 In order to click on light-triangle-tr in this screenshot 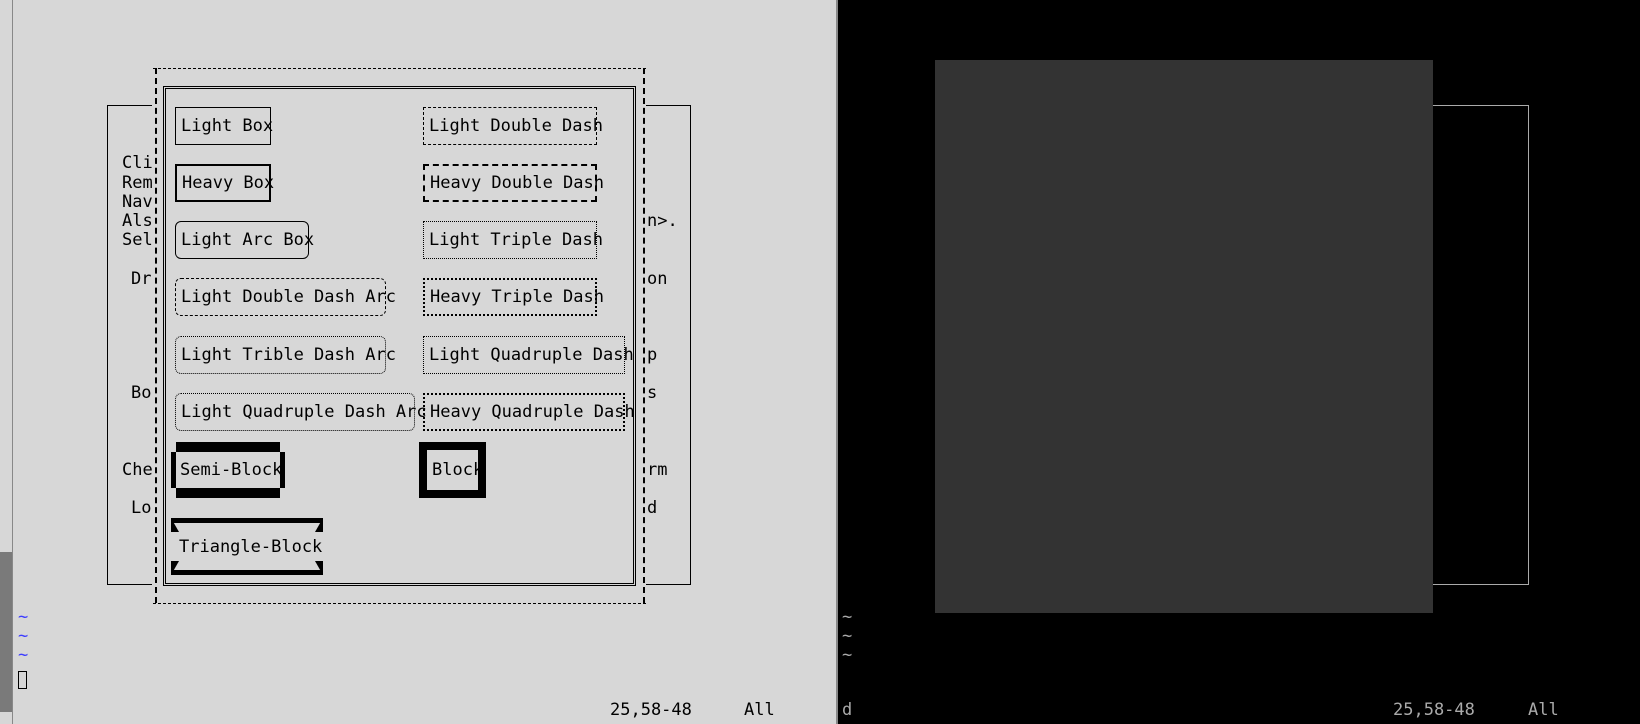, I will do `click(319, 525)`.